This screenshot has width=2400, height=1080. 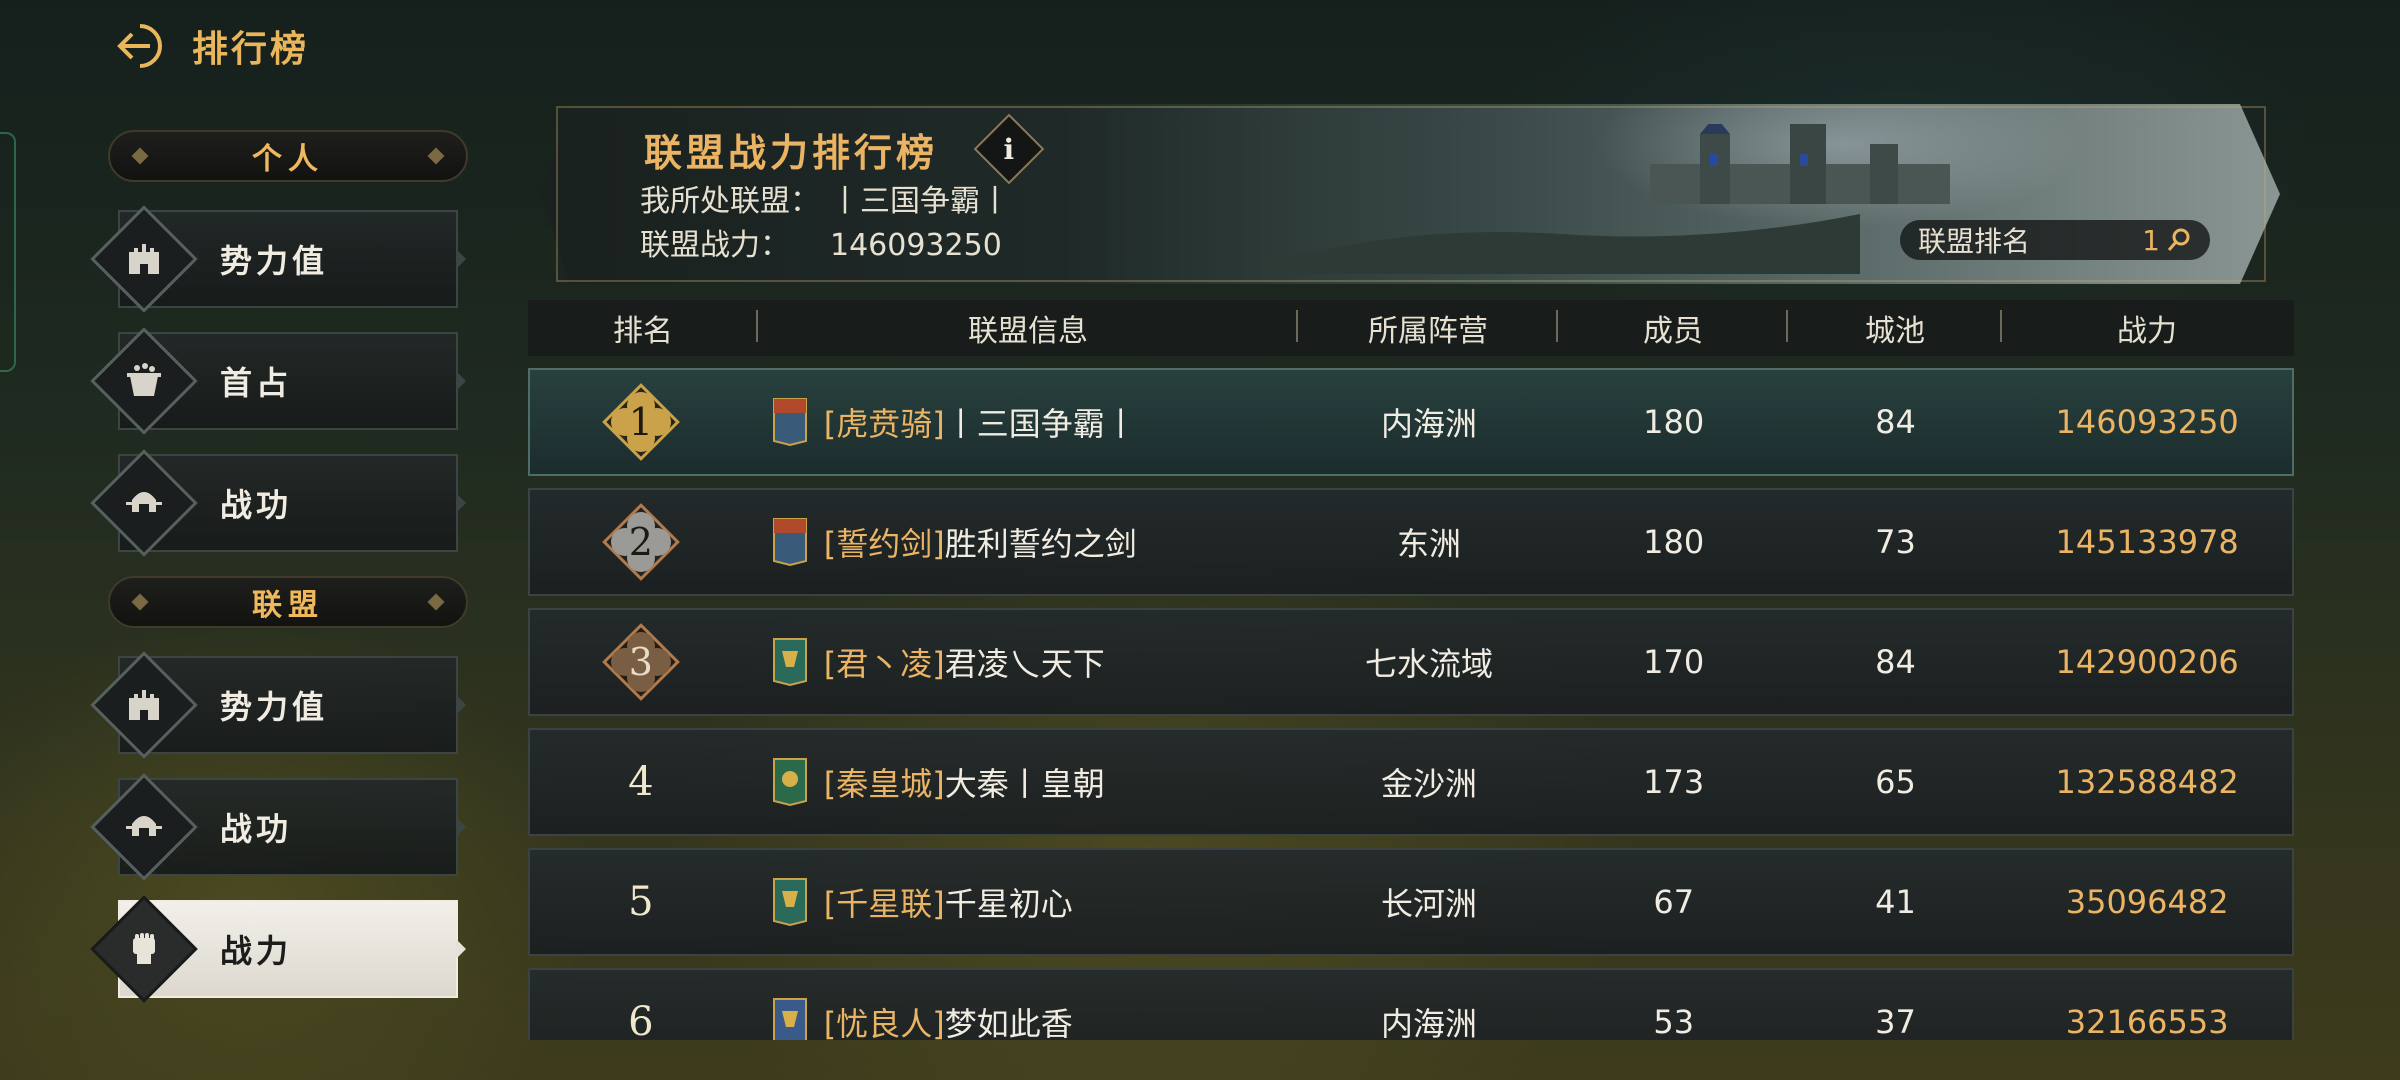 I want to click on section-alliance: 联盟, so click(x=288, y=602).